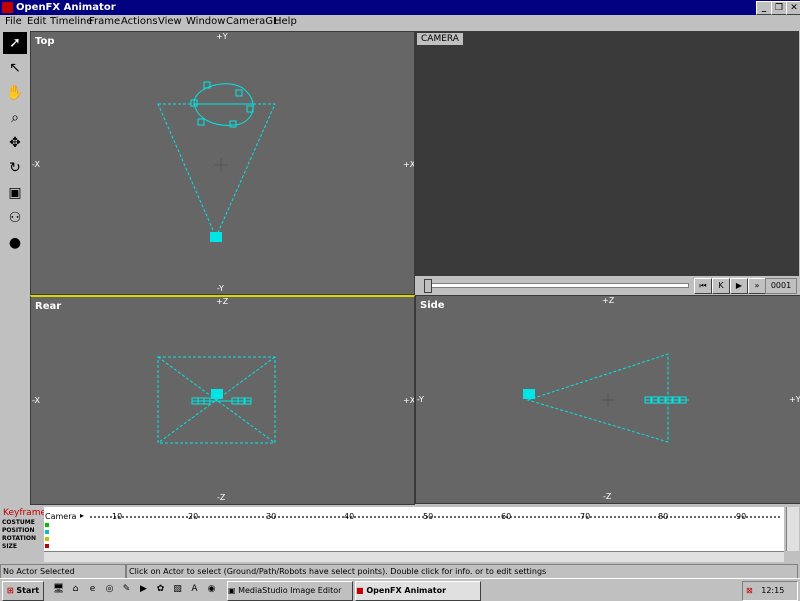 The width and height of the screenshot is (800, 601). I want to click on quicklaunch-font-icon: A, so click(194, 589).